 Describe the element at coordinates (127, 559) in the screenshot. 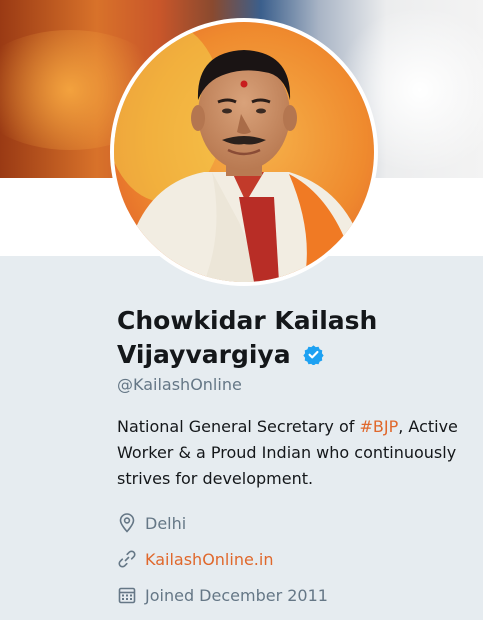

I see `link-icon` at that location.